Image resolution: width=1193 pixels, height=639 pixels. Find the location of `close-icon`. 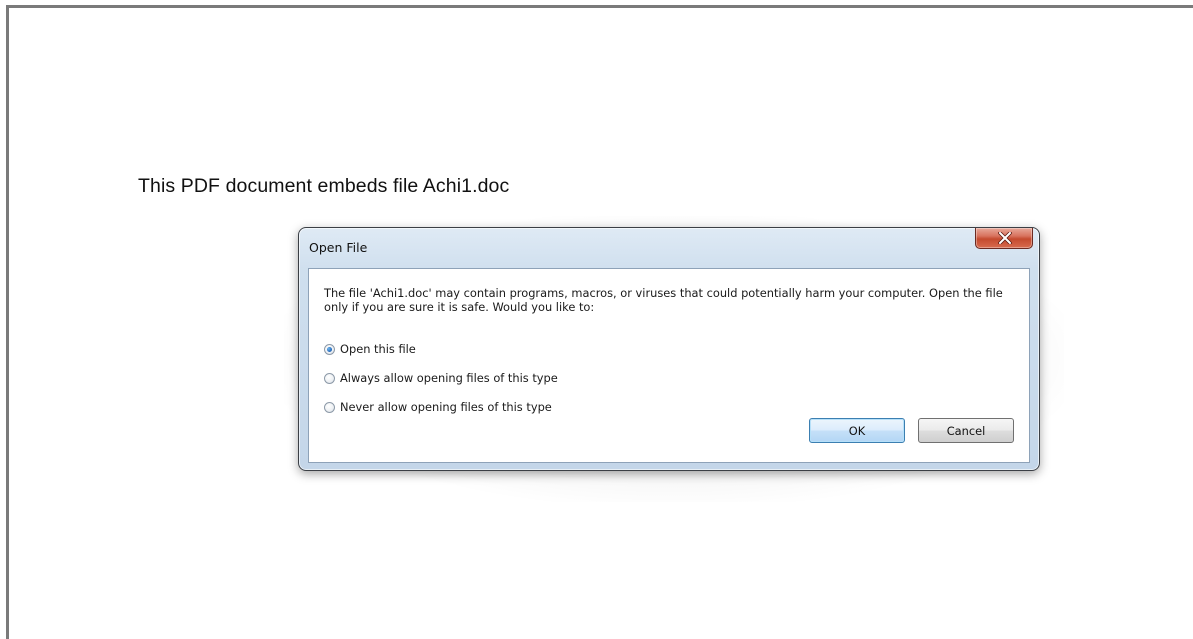

close-icon is located at coordinates (1005, 238).